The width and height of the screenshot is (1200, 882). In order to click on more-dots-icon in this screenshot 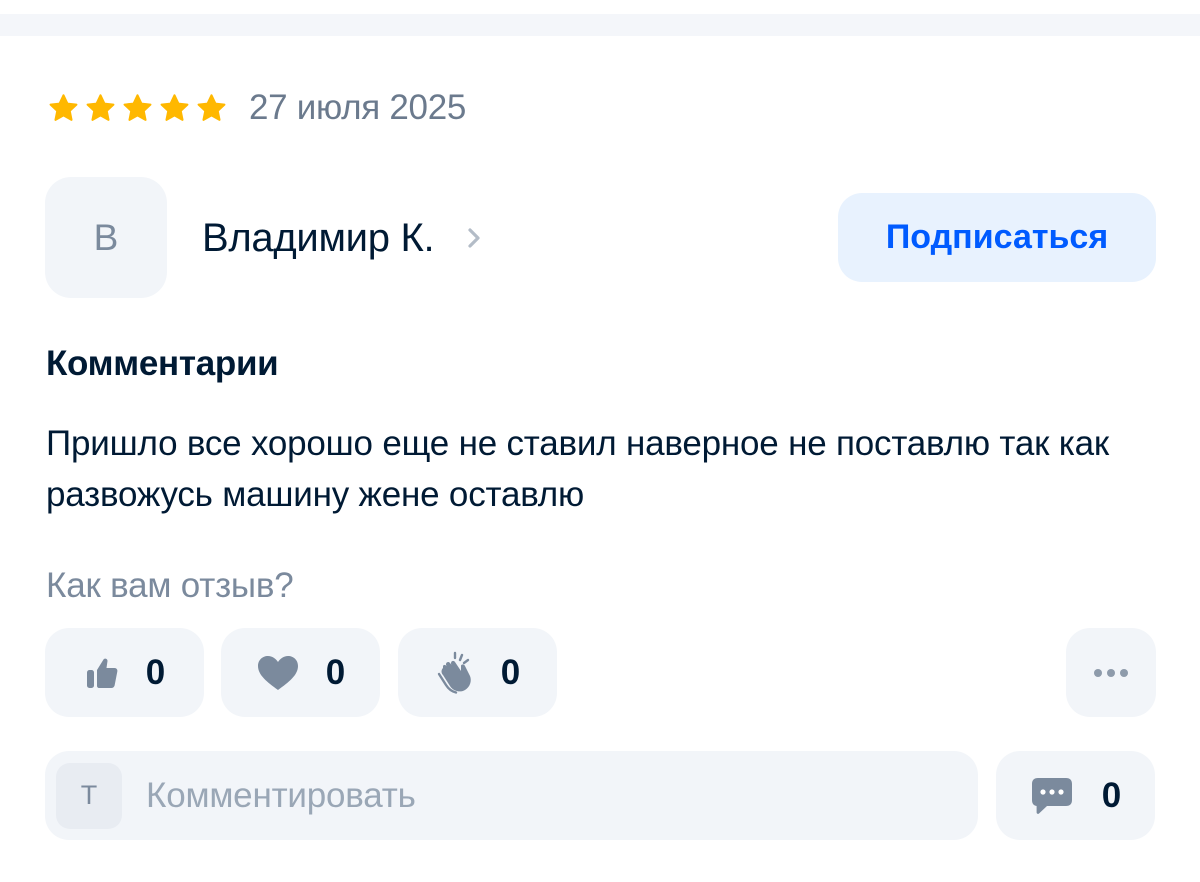, I will do `click(1111, 672)`.